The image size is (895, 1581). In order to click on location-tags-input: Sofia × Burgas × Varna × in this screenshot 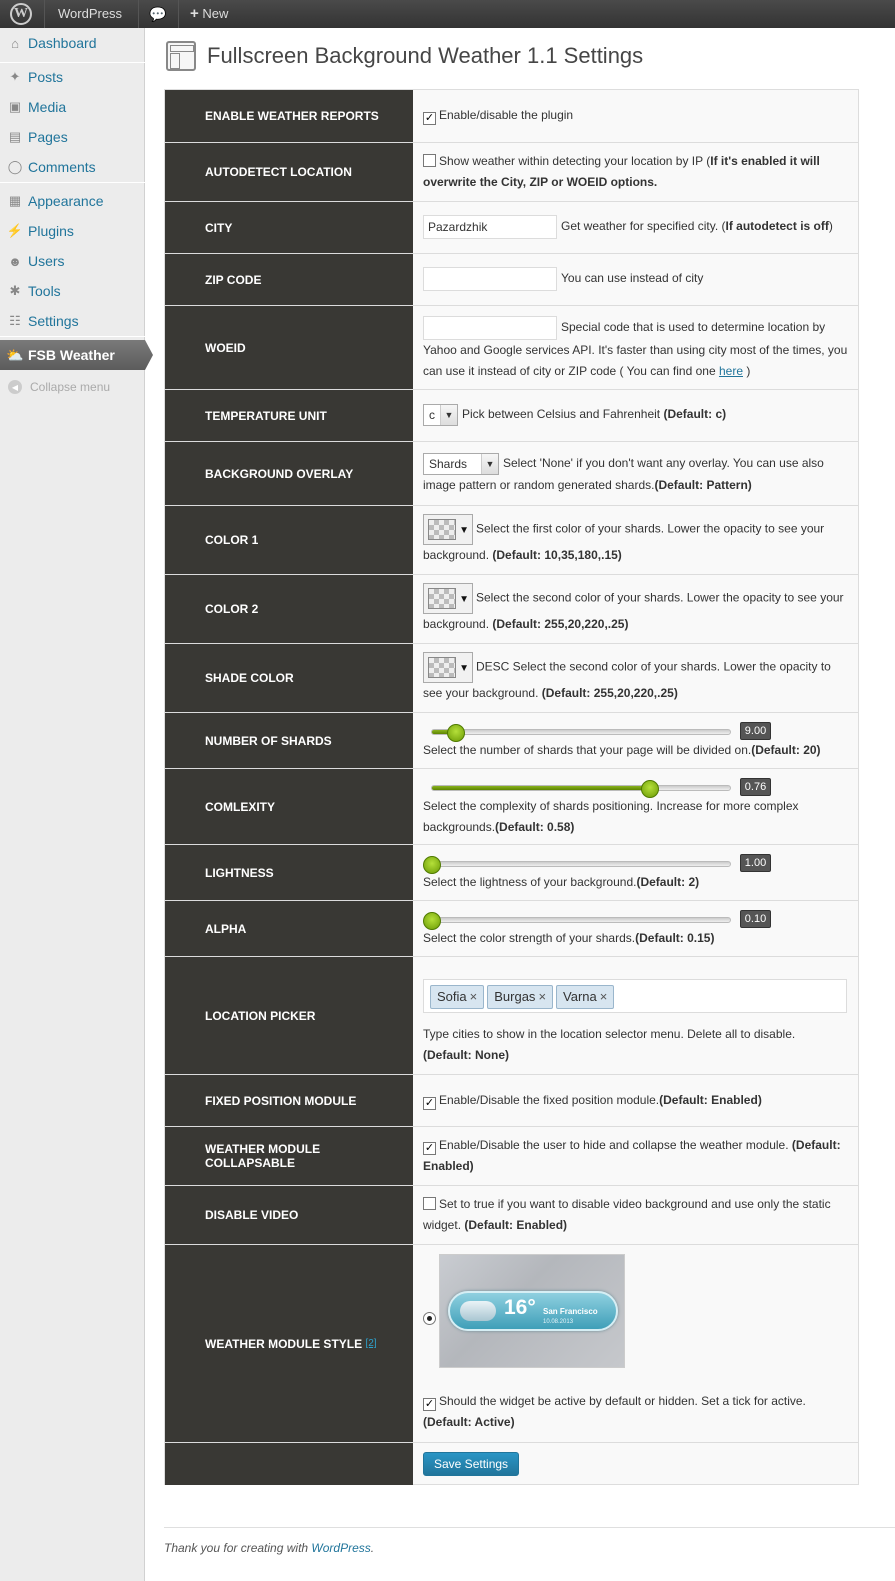, I will do `click(635, 996)`.